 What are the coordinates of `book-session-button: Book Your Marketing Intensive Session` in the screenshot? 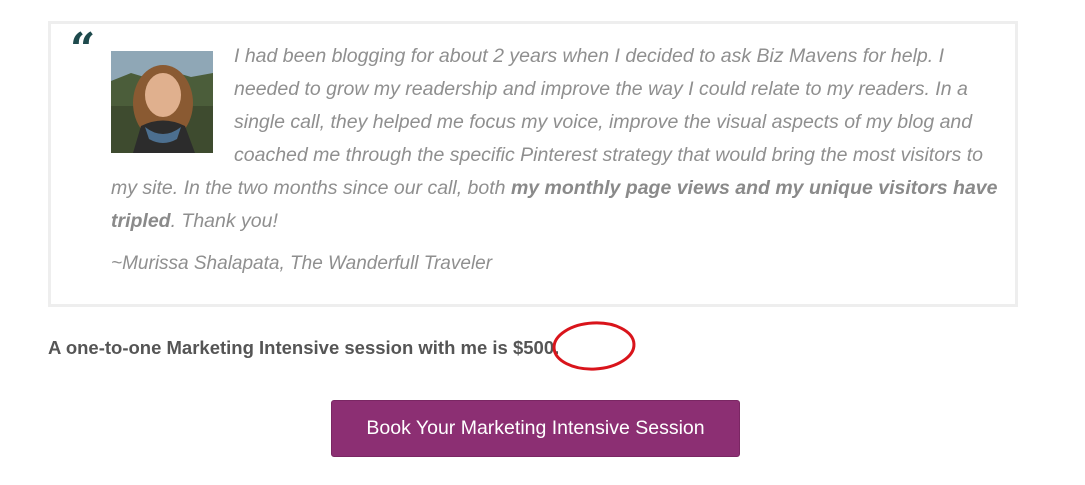 It's located at (535, 428).